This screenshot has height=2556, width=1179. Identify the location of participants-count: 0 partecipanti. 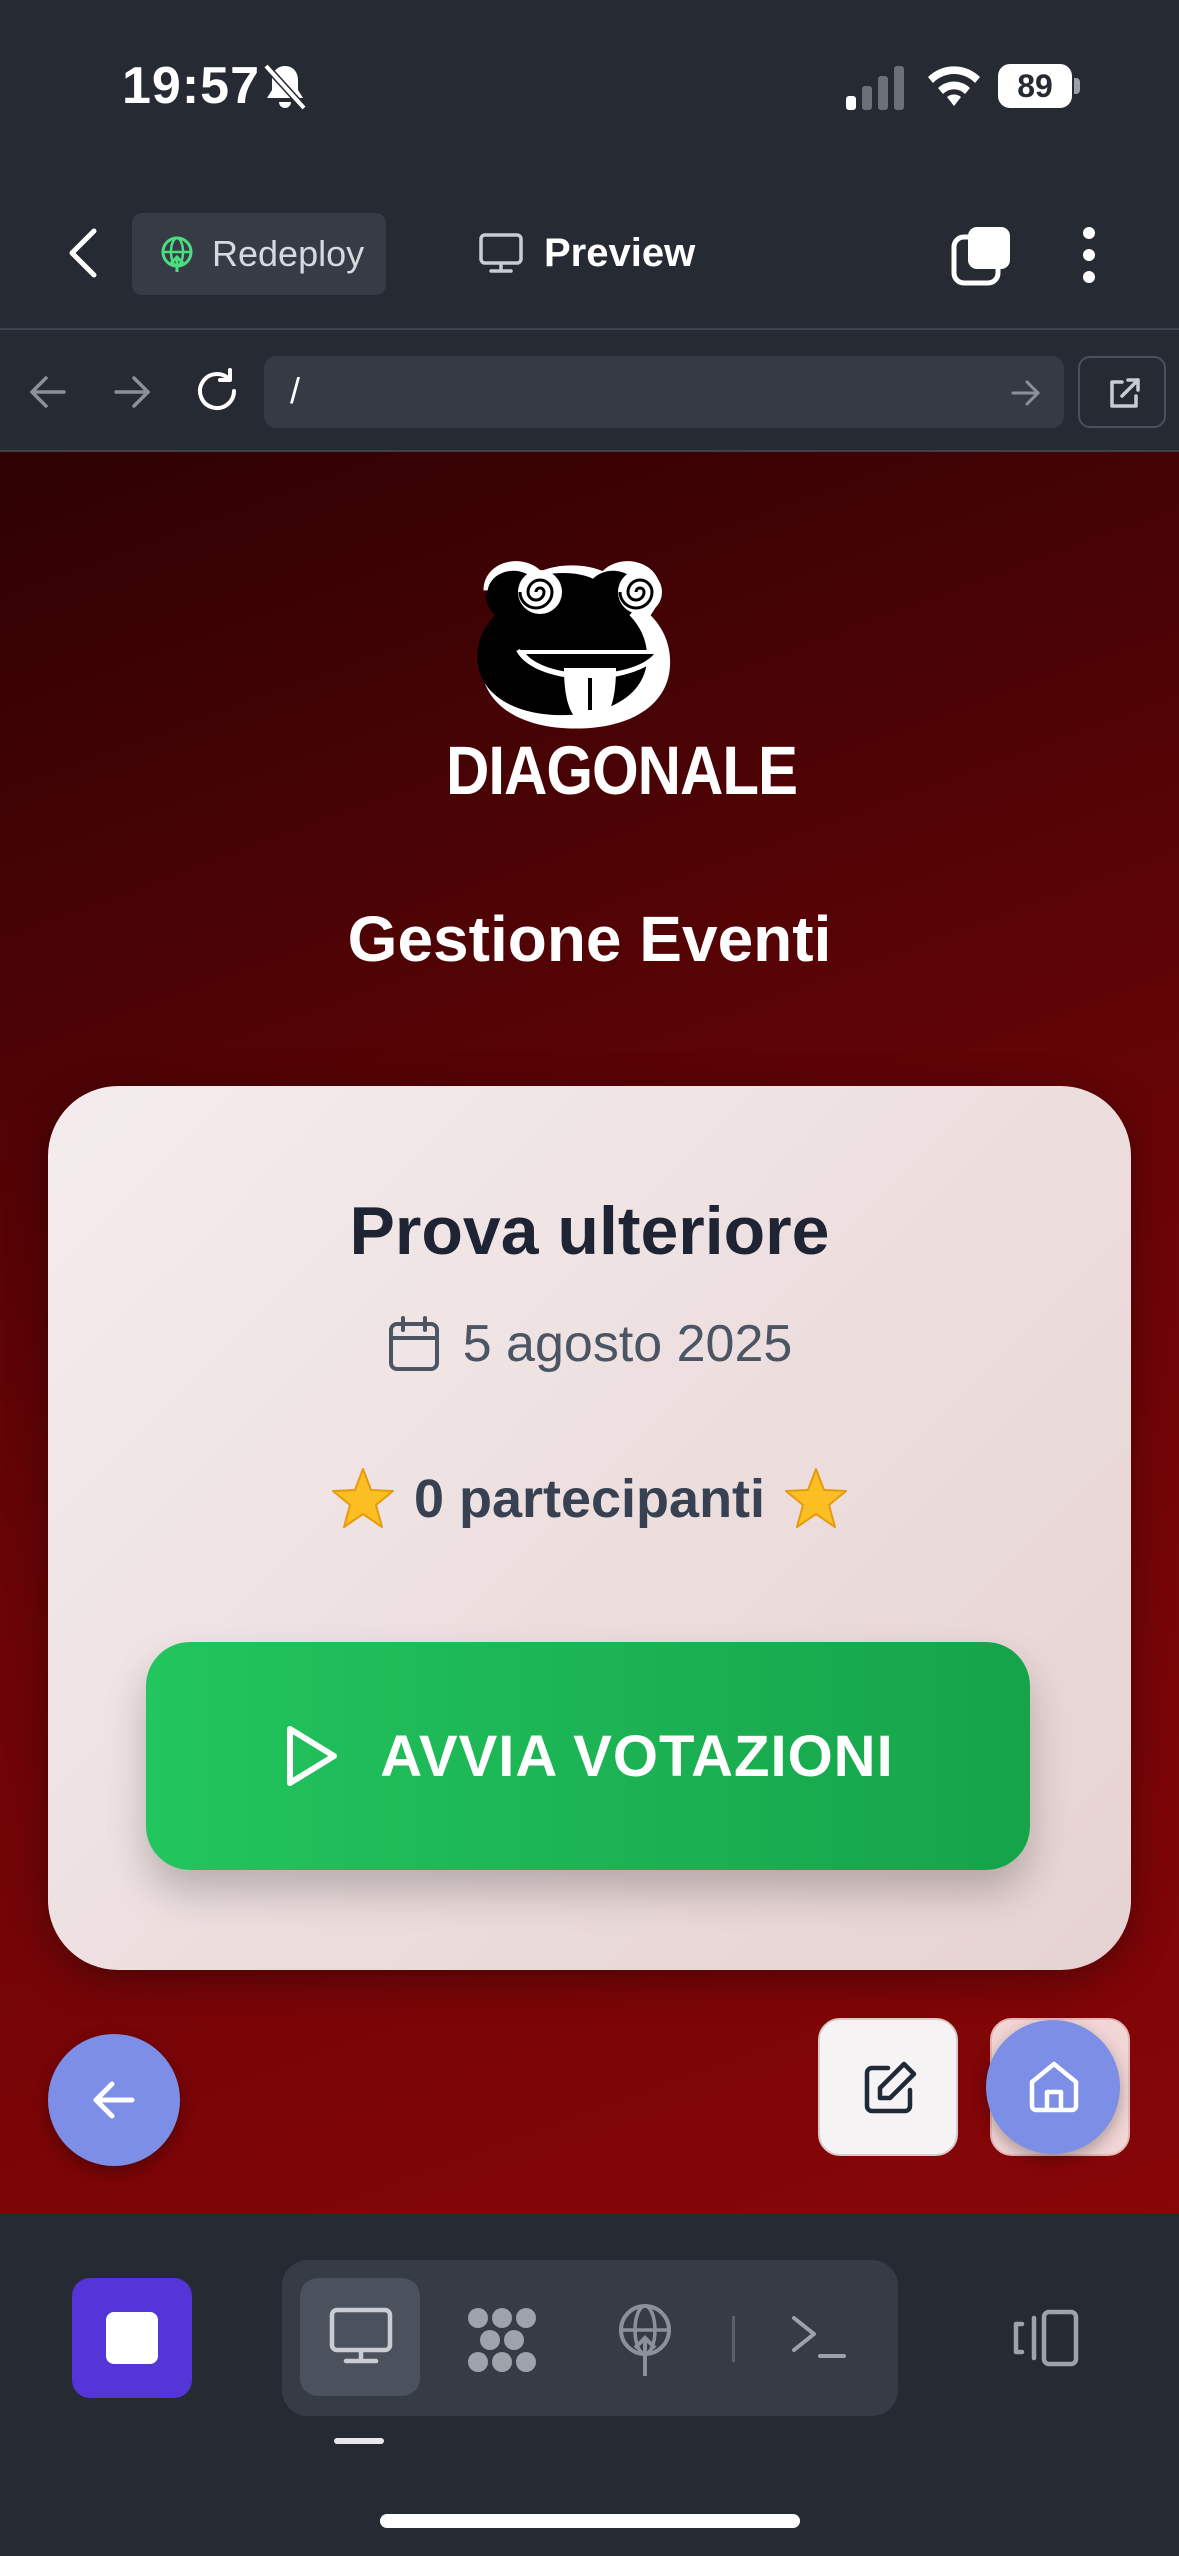
(589, 1499).